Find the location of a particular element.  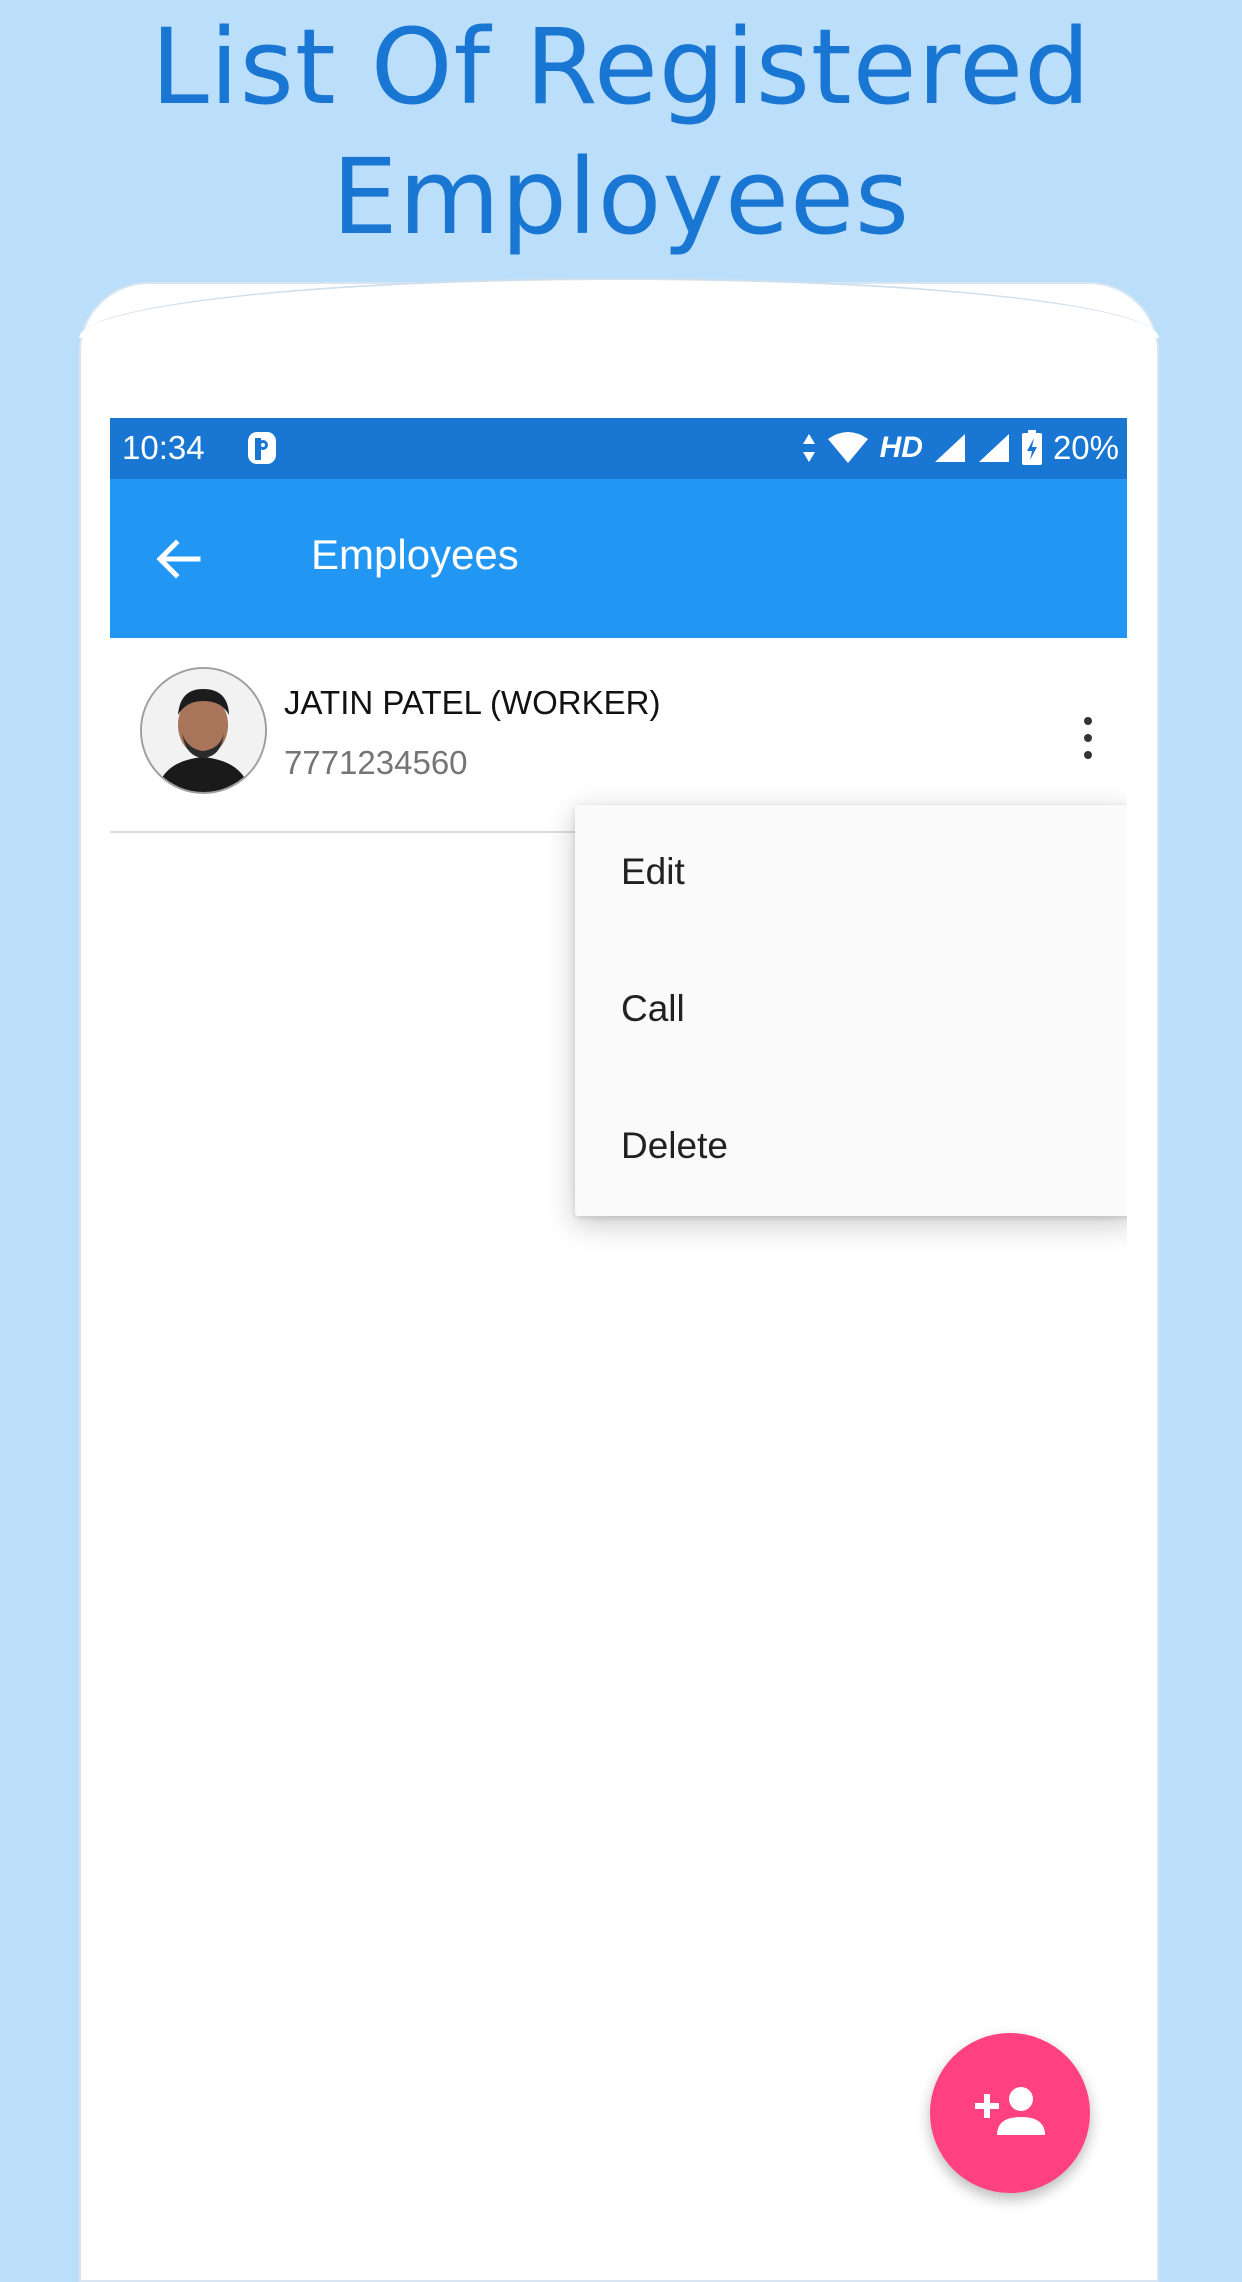

context-menu: Edit Call Delete is located at coordinates (851, 1010).